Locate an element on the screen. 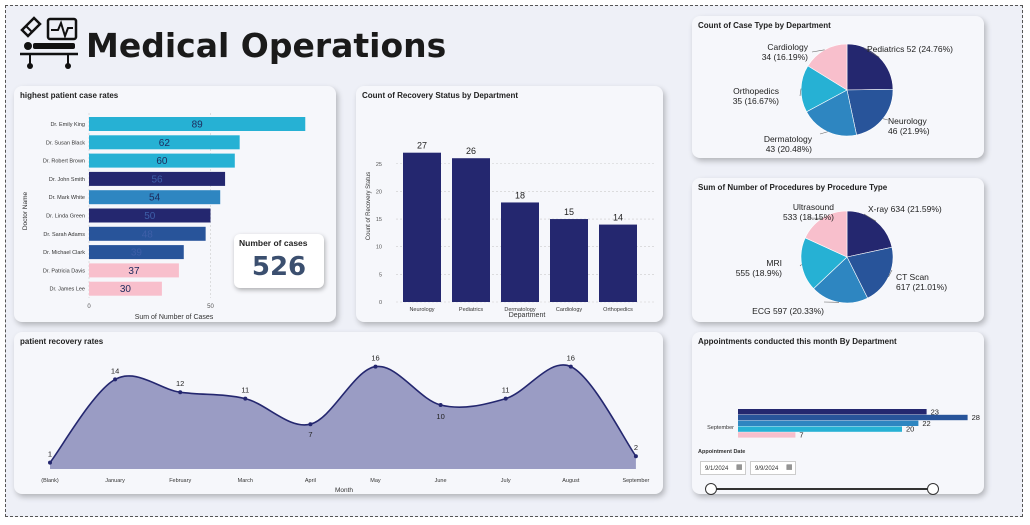 Image resolution: width=1030 pixels, height=525 pixels. data-label: 22 is located at coordinates (926, 423).